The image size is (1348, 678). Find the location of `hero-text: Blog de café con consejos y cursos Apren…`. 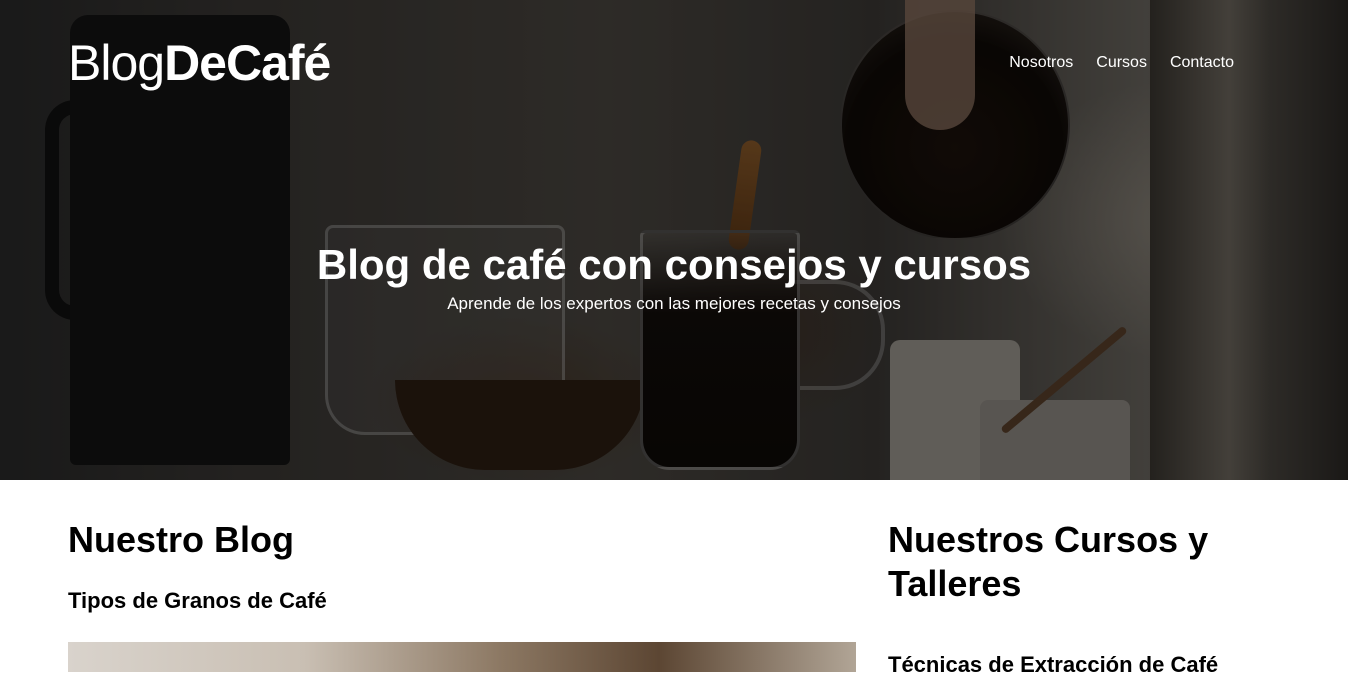

hero-text: Blog de café con consejos y cursos Apren… is located at coordinates (674, 277).